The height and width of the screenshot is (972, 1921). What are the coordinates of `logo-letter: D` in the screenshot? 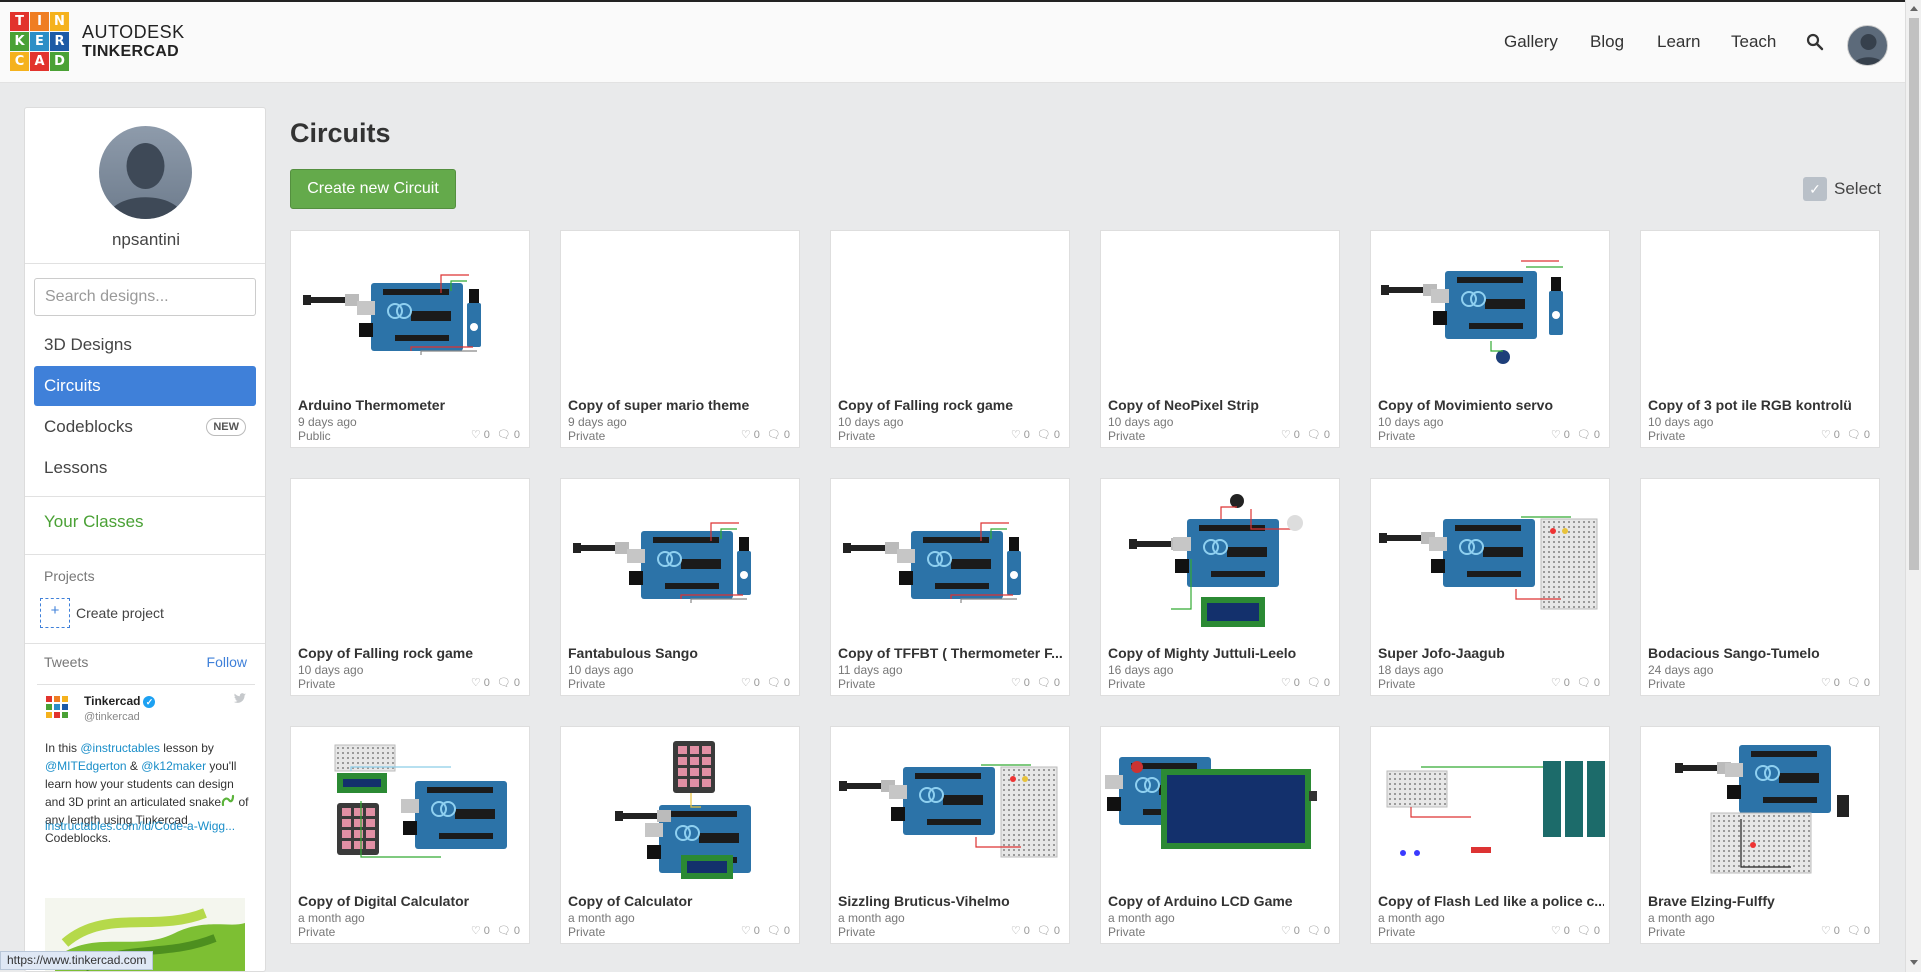 It's located at (59, 61).